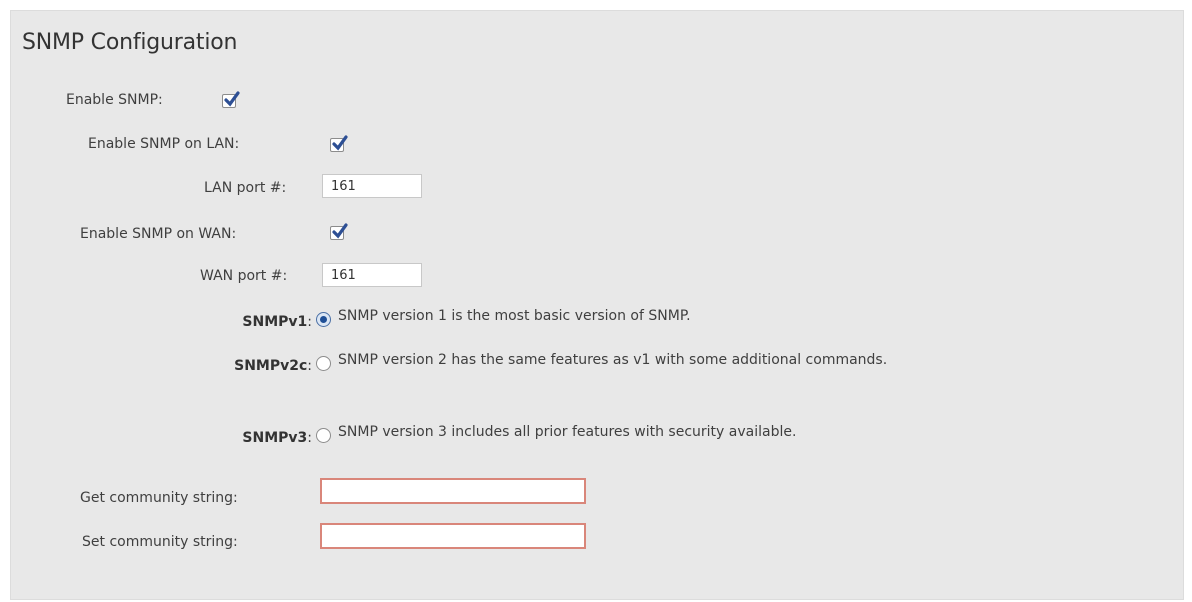 This screenshot has height=602, width=1192. What do you see at coordinates (323, 319) in the screenshot?
I see `snmpv1-radio` at bounding box center [323, 319].